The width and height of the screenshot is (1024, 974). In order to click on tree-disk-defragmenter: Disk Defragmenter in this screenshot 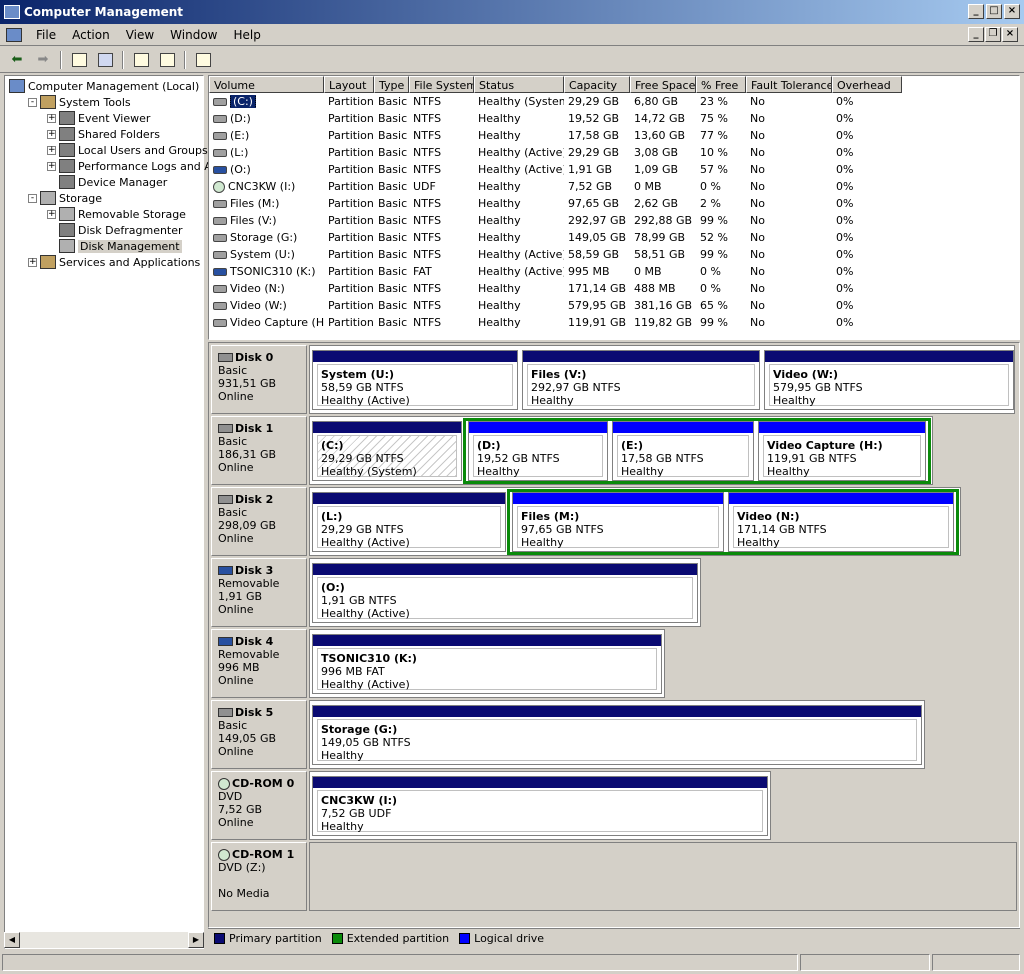, I will do `click(115, 230)`.